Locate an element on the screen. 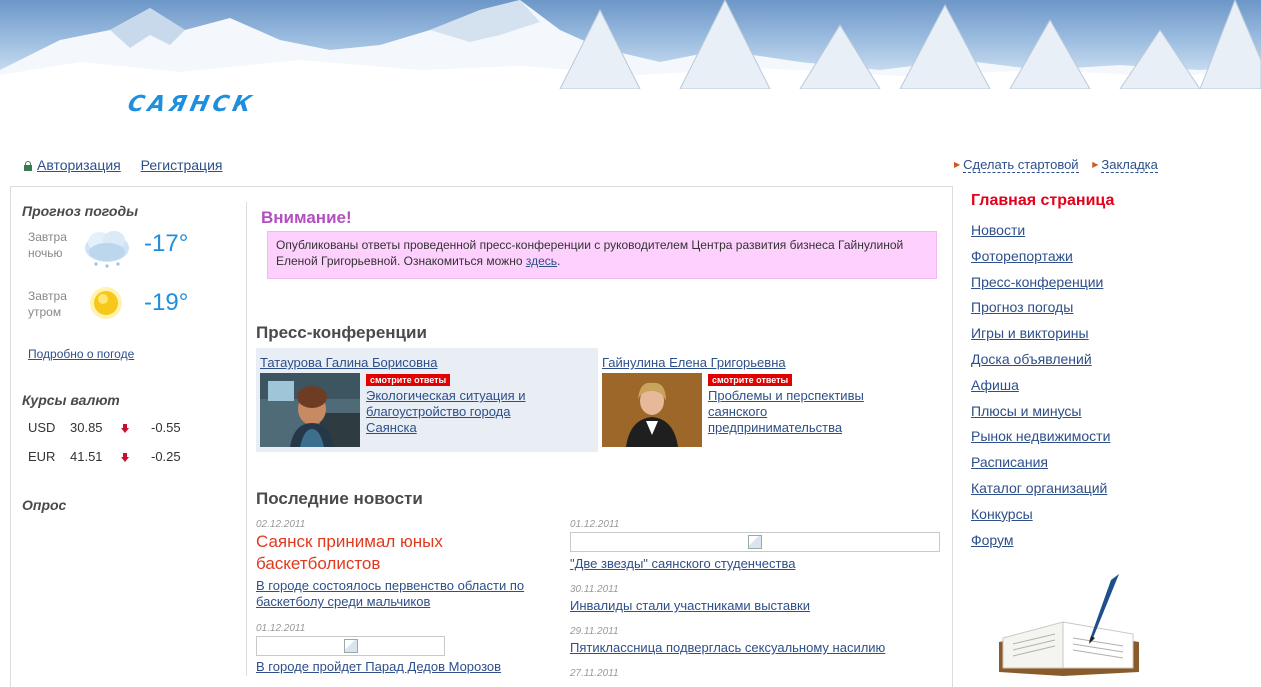  press-person-link: Гайнулина Елена Григорьевна is located at coordinates (694, 362).